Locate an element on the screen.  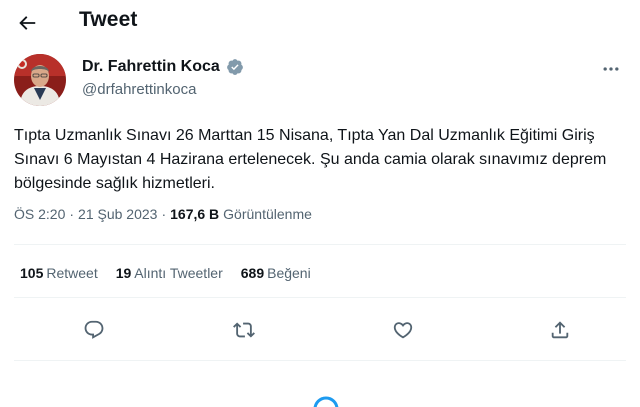
retweets-stat: 105 Retweet is located at coordinates (59, 273).